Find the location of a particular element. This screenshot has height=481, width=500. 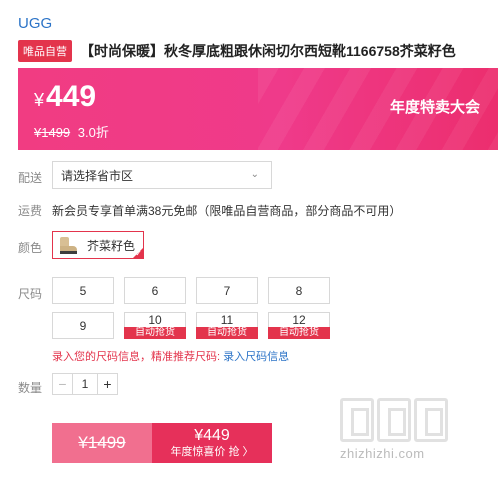

current-price: ¥ 449 is located at coordinates (65, 97).